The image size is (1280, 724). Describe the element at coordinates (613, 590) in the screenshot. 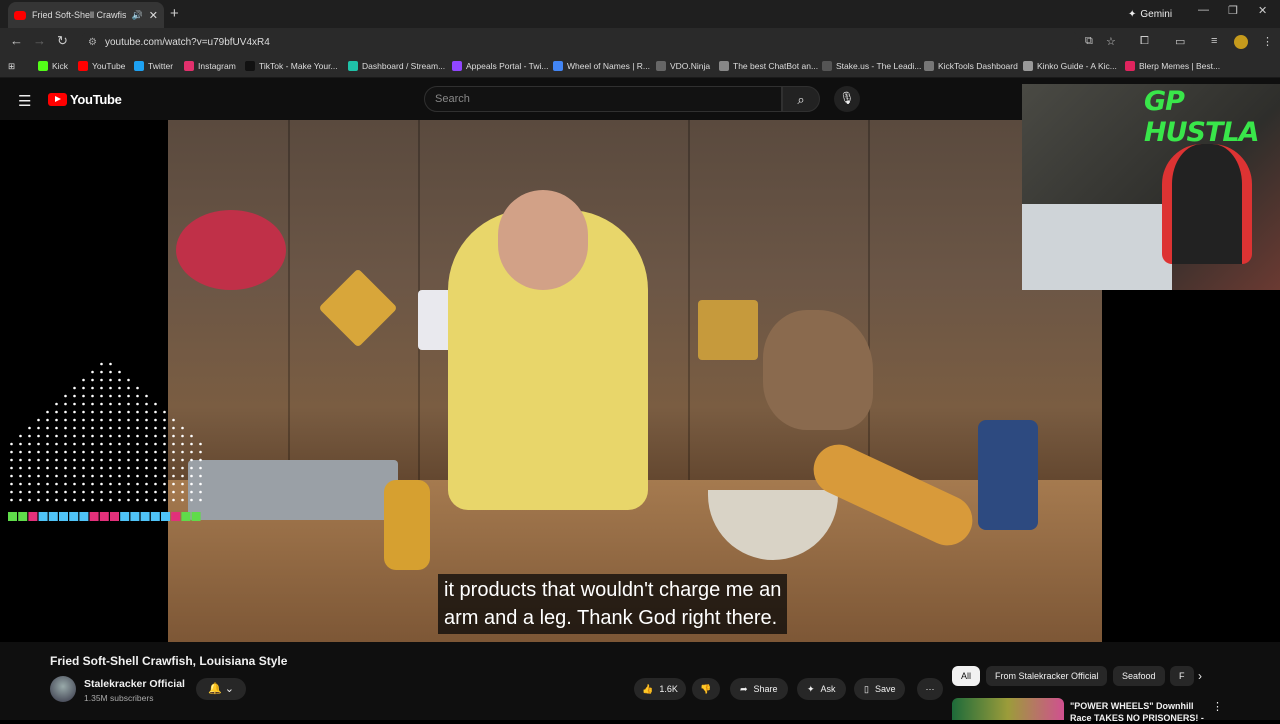

I see `caption-line-1: it products that wouldn't charge me an` at that location.